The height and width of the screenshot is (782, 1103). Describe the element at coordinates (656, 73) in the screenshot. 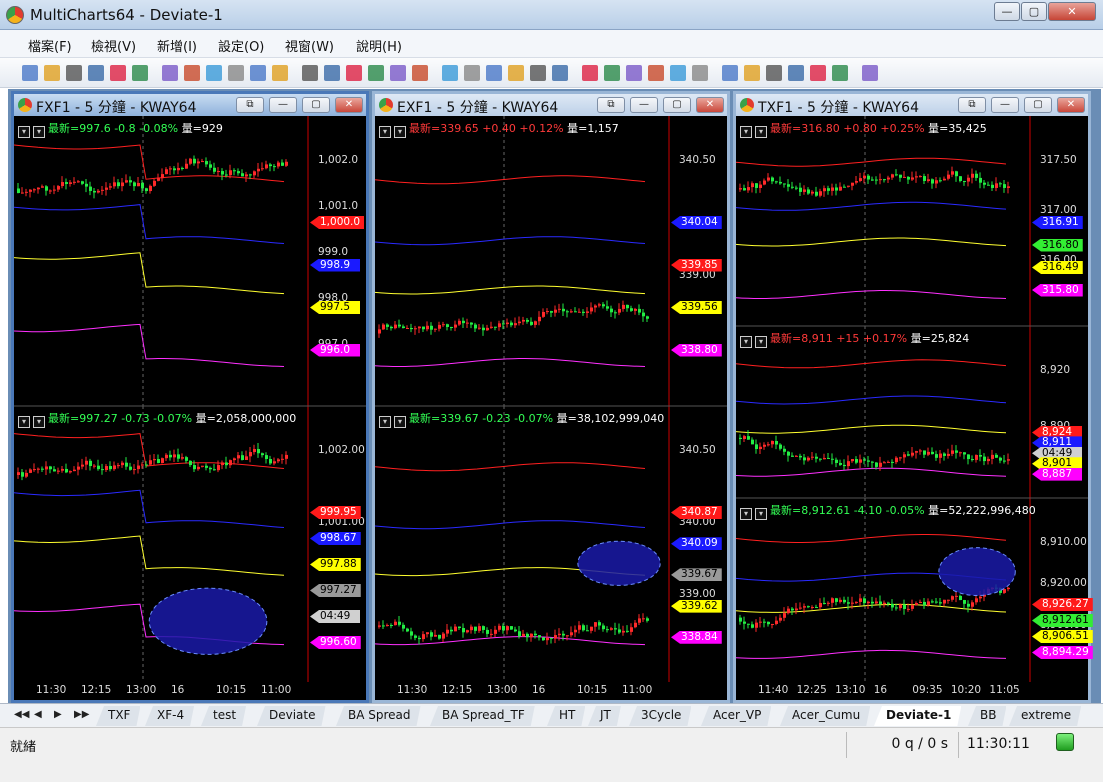

I see `comment-icon` at that location.